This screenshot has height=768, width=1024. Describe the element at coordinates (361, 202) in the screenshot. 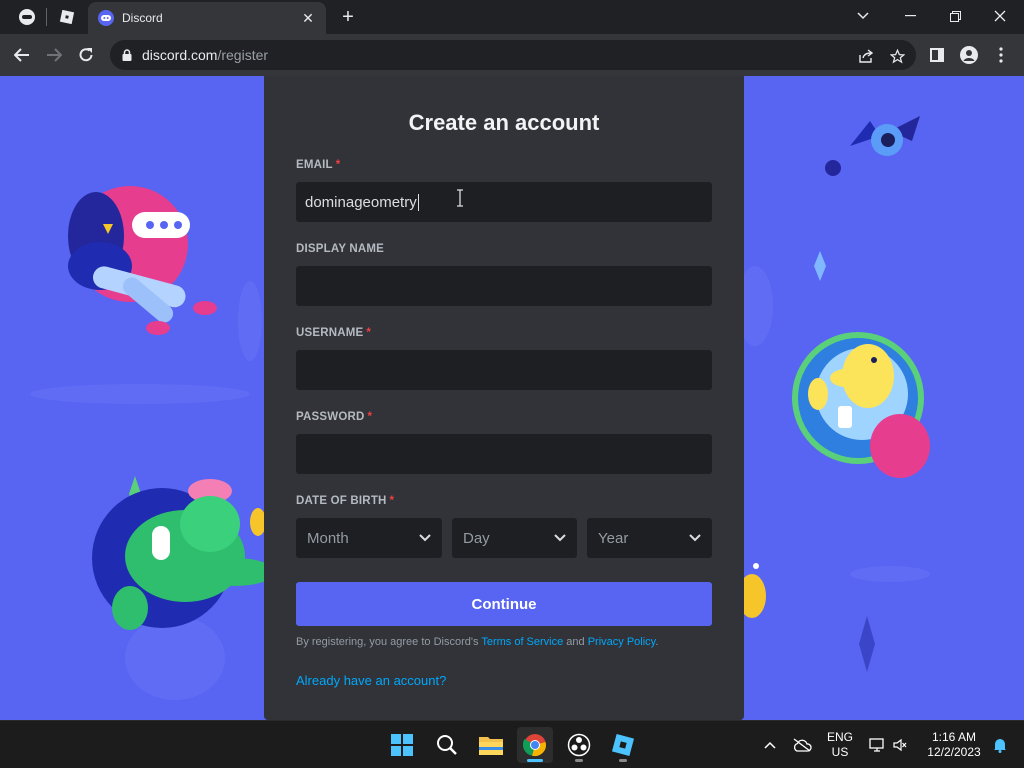

I see `email-value: dominageometry` at that location.